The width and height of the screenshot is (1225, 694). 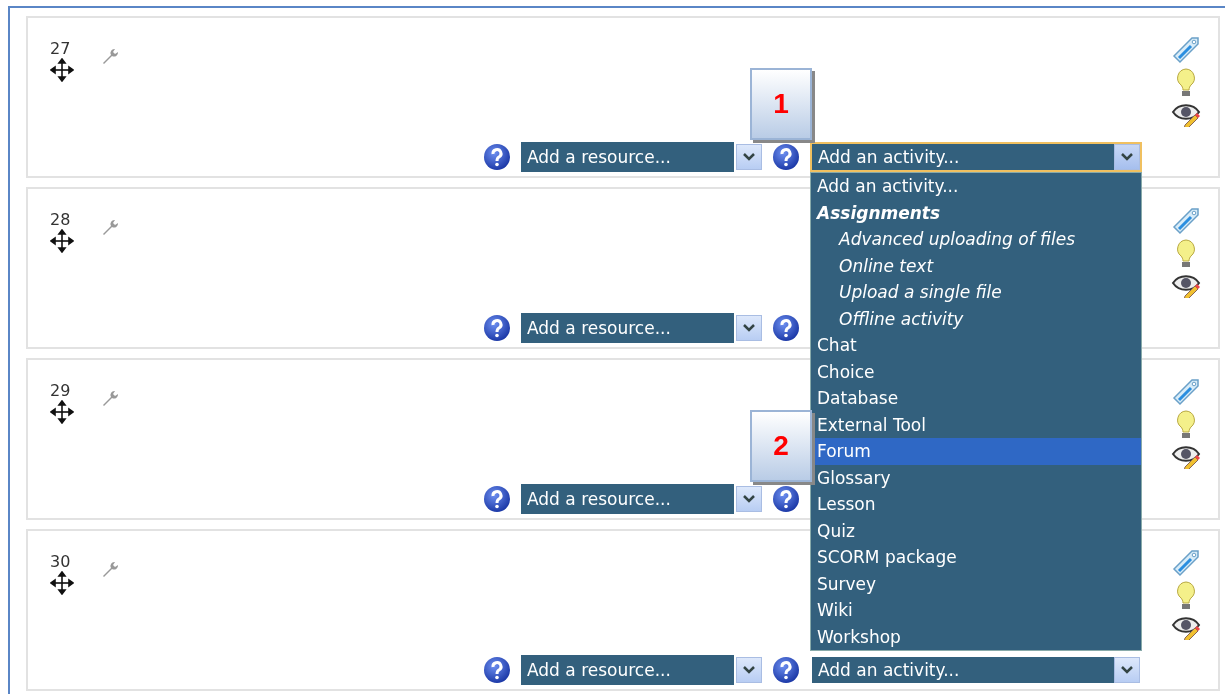 What do you see at coordinates (781, 104) in the screenshot?
I see `callout-badge: 1` at bounding box center [781, 104].